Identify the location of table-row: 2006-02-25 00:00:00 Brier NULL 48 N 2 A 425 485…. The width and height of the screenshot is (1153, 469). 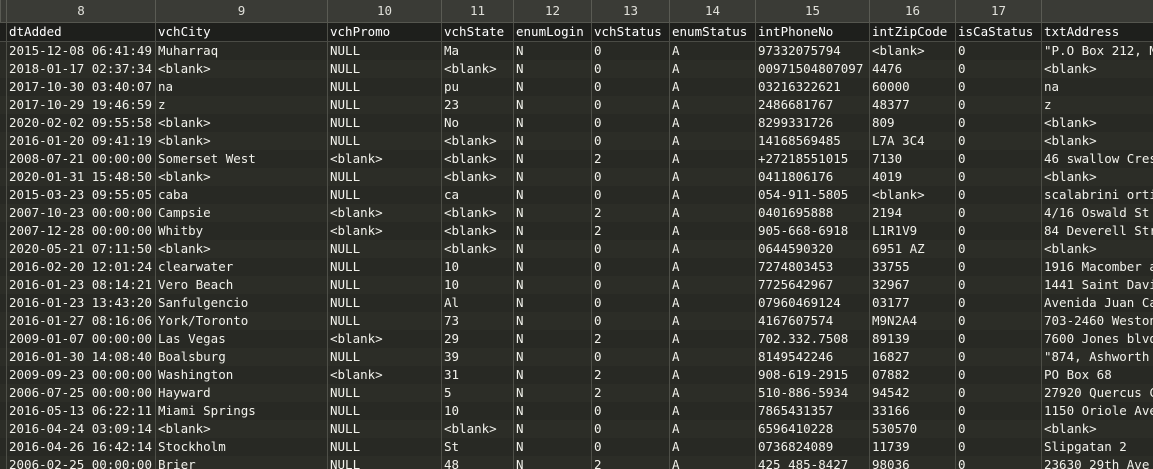
(576, 462).